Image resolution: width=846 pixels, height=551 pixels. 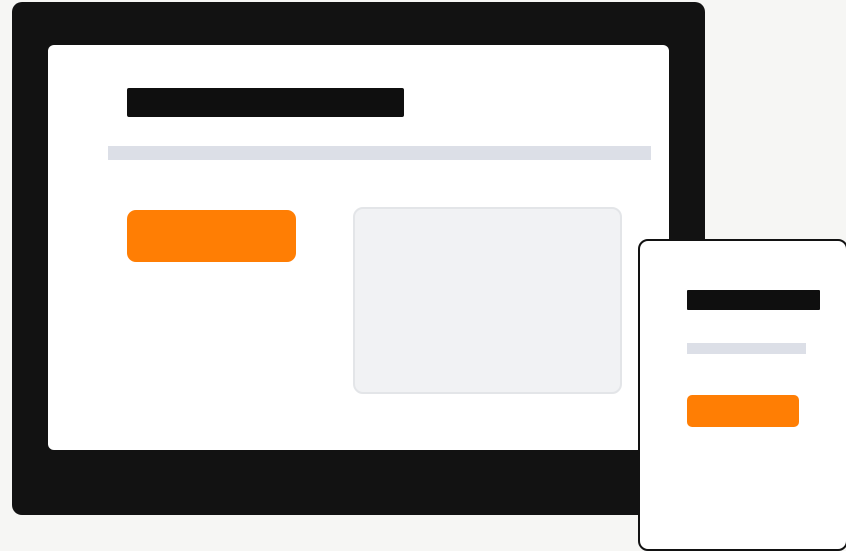 What do you see at coordinates (265, 102) in the screenshot?
I see `desktop-title-bar` at bounding box center [265, 102].